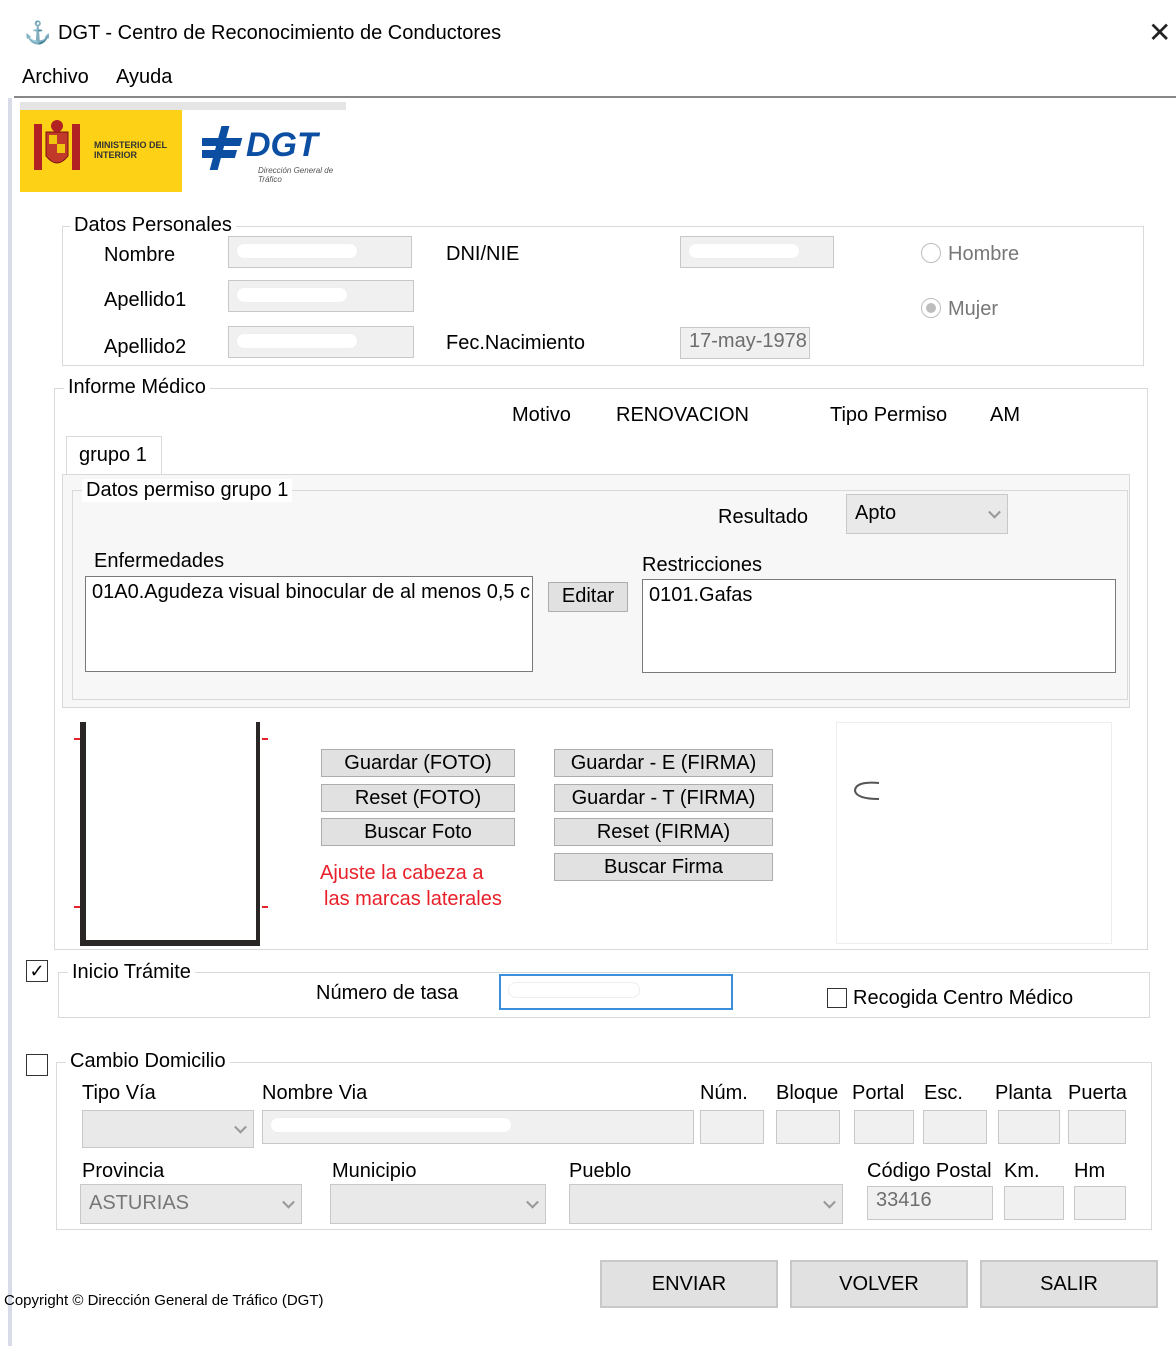  What do you see at coordinates (930, 1203) in the screenshot?
I see `codigo-postal-field: 33416` at bounding box center [930, 1203].